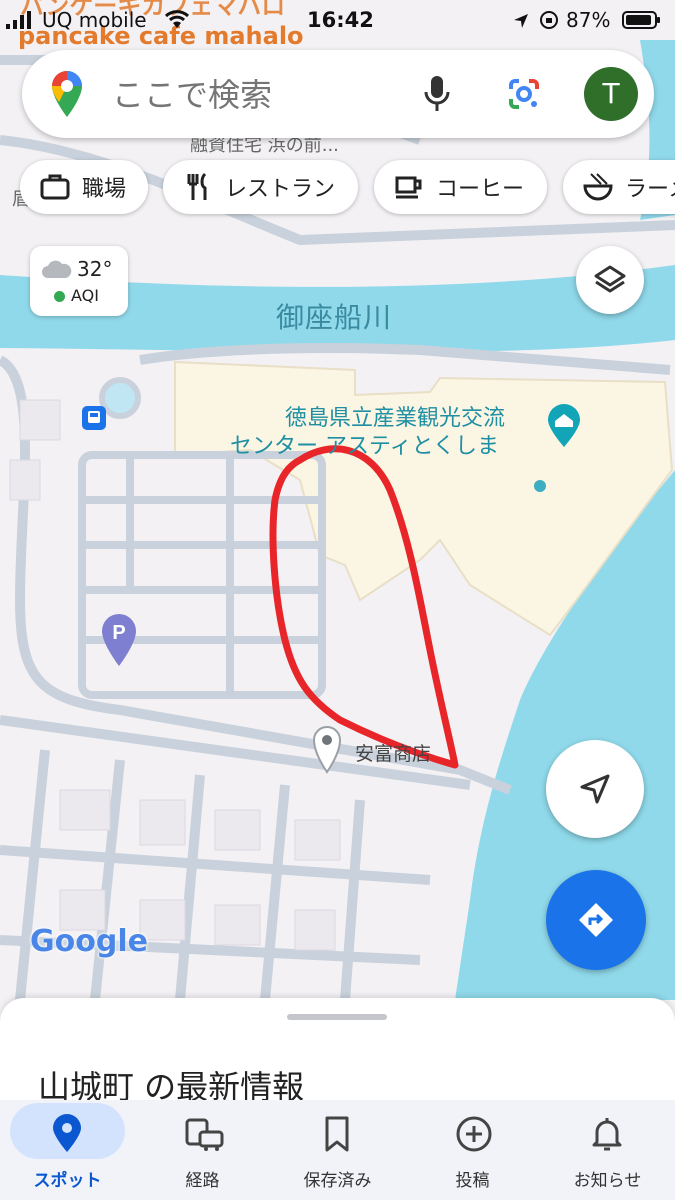 This screenshot has height=1200, width=675. Describe the element at coordinates (474, 1134) in the screenshot. I see `add-circle-icon` at that location.